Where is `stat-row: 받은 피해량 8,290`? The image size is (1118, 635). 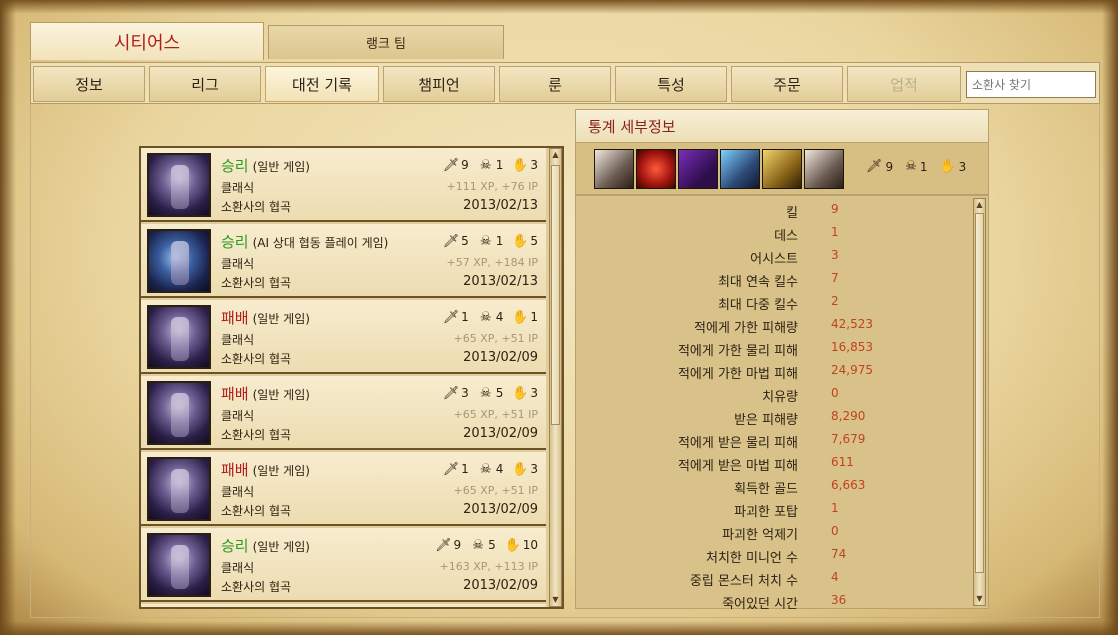
stat-row: 받은 피해량 8,290 is located at coordinates (800, 418).